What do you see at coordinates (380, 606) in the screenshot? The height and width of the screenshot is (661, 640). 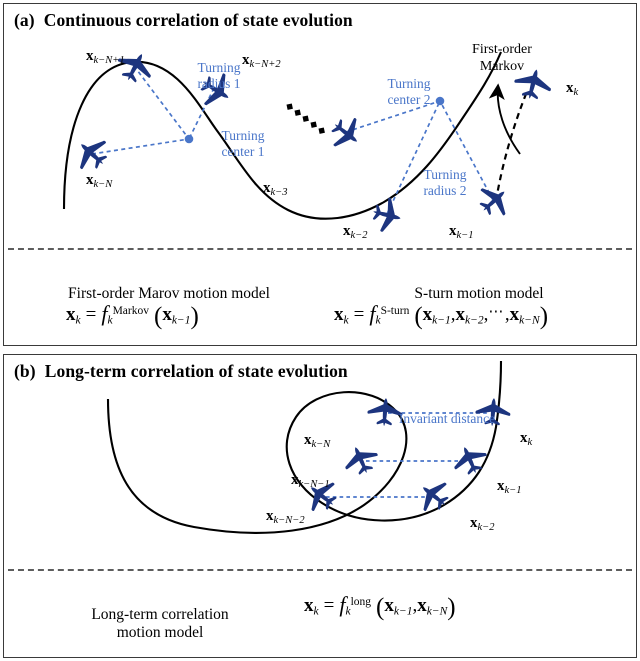 I see `formula-long-term: xk = fklong (xk−1,xk−N)` at bounding box center [380, 606].